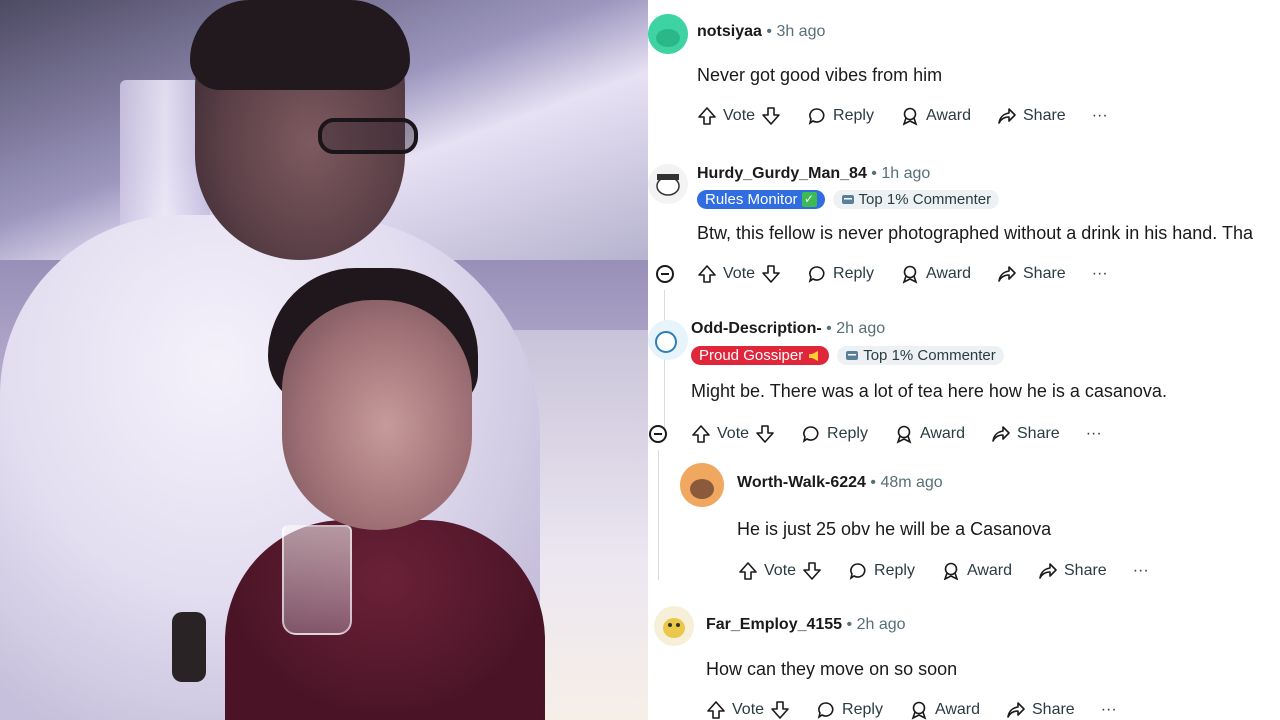  I want to click on author-name: Worth-Walk-6224, so click(801, 482).